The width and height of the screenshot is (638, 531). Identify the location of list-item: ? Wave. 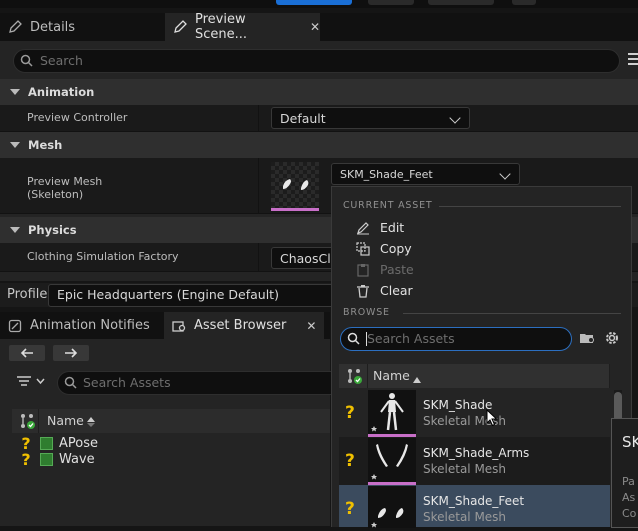
(56, 459).